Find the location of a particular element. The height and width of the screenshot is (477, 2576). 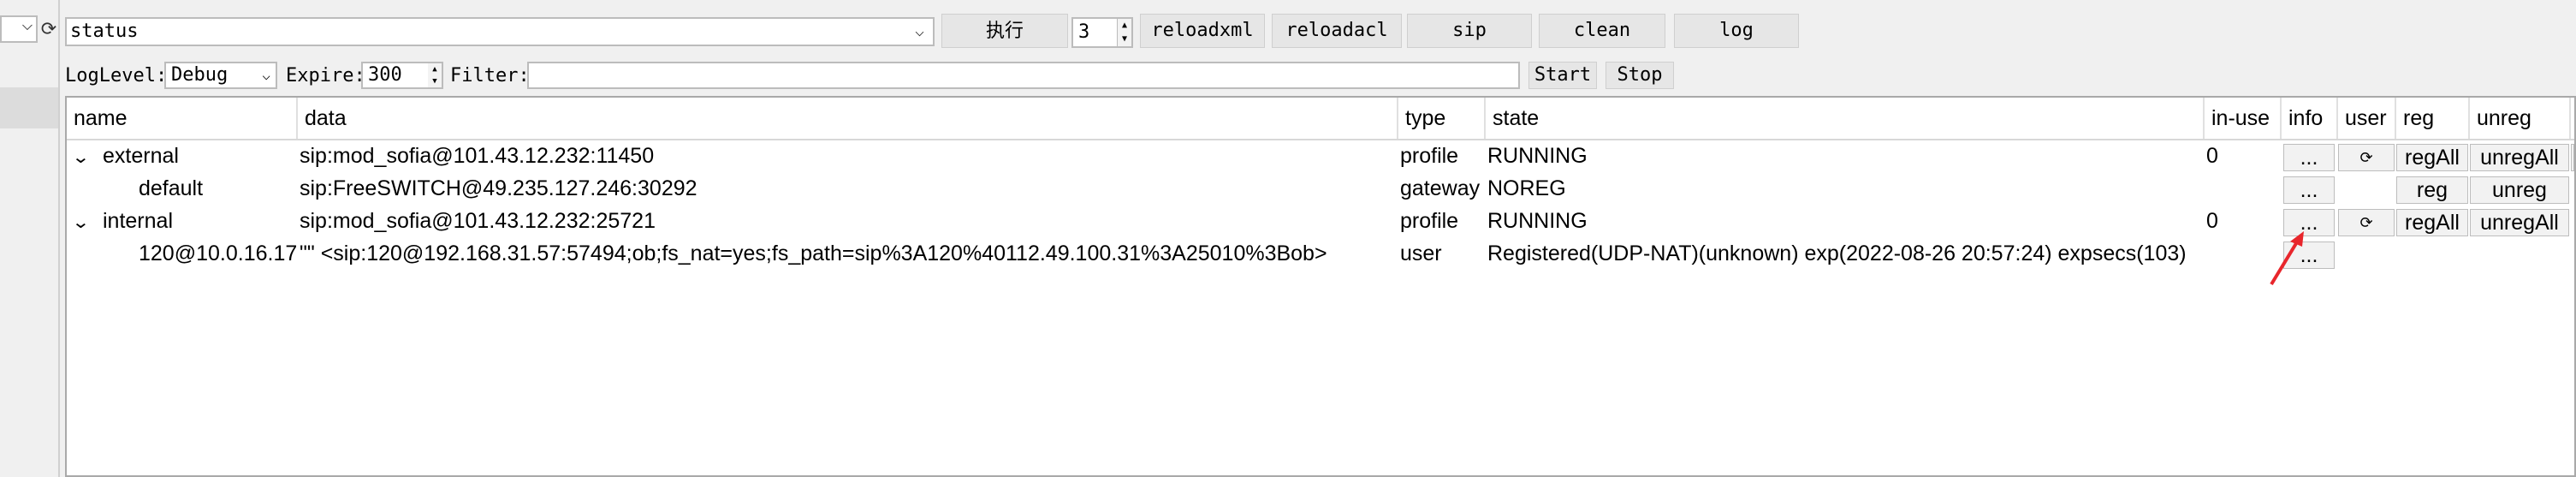

table-row-name: 120@10.0.16.17 is located at coordinates (218, 253).